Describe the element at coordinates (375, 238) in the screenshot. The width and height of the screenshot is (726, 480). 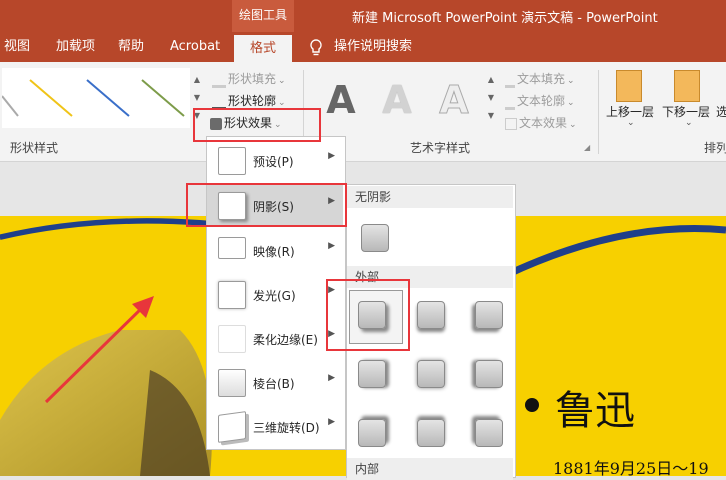
I see `shadow-none-swatch` at that location.